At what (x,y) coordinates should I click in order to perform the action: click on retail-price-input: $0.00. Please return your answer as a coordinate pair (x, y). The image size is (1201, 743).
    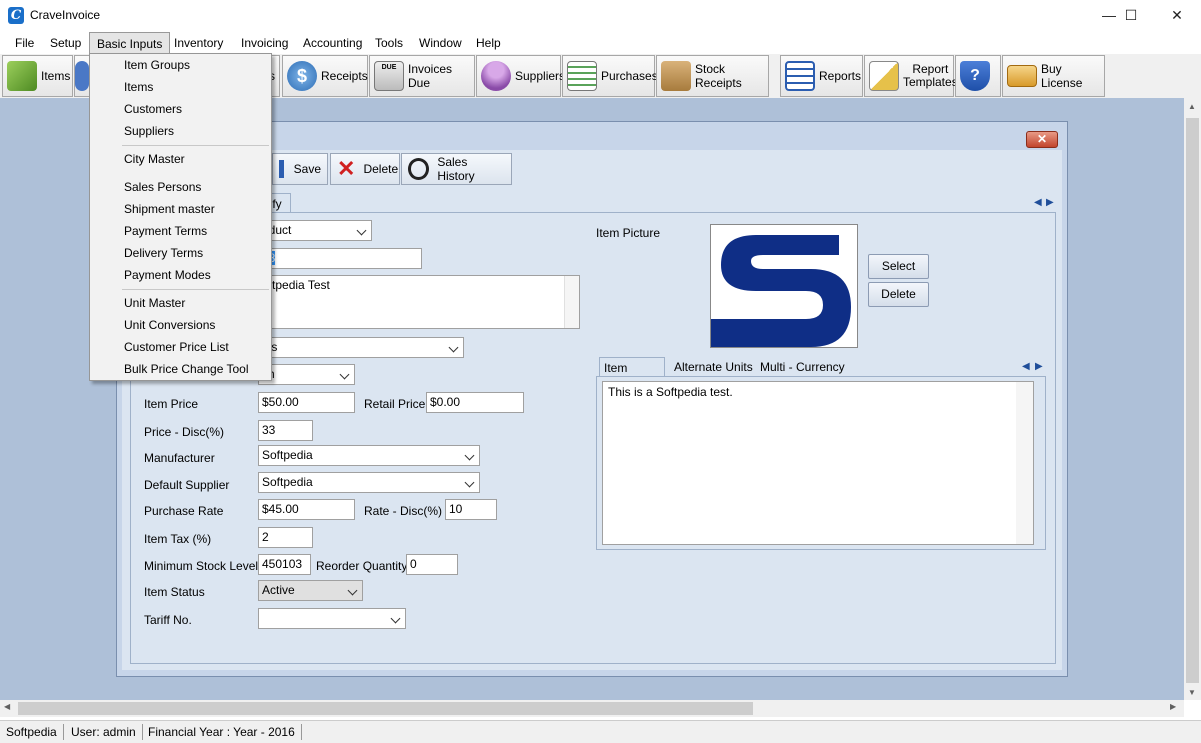
    Looking at the image, I should click on (475, 402).